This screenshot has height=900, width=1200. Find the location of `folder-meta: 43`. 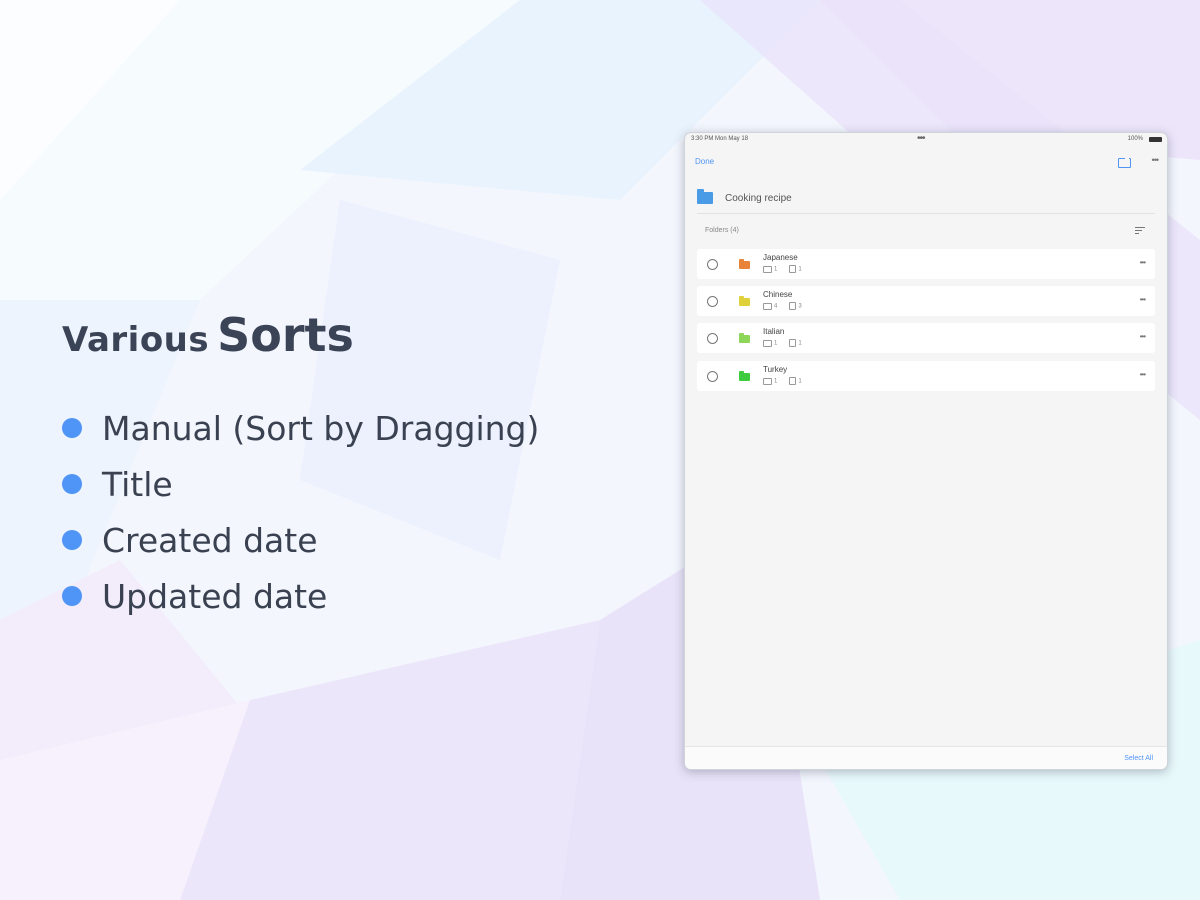

folder-meta: 43 is located at coordinates (782, 306).